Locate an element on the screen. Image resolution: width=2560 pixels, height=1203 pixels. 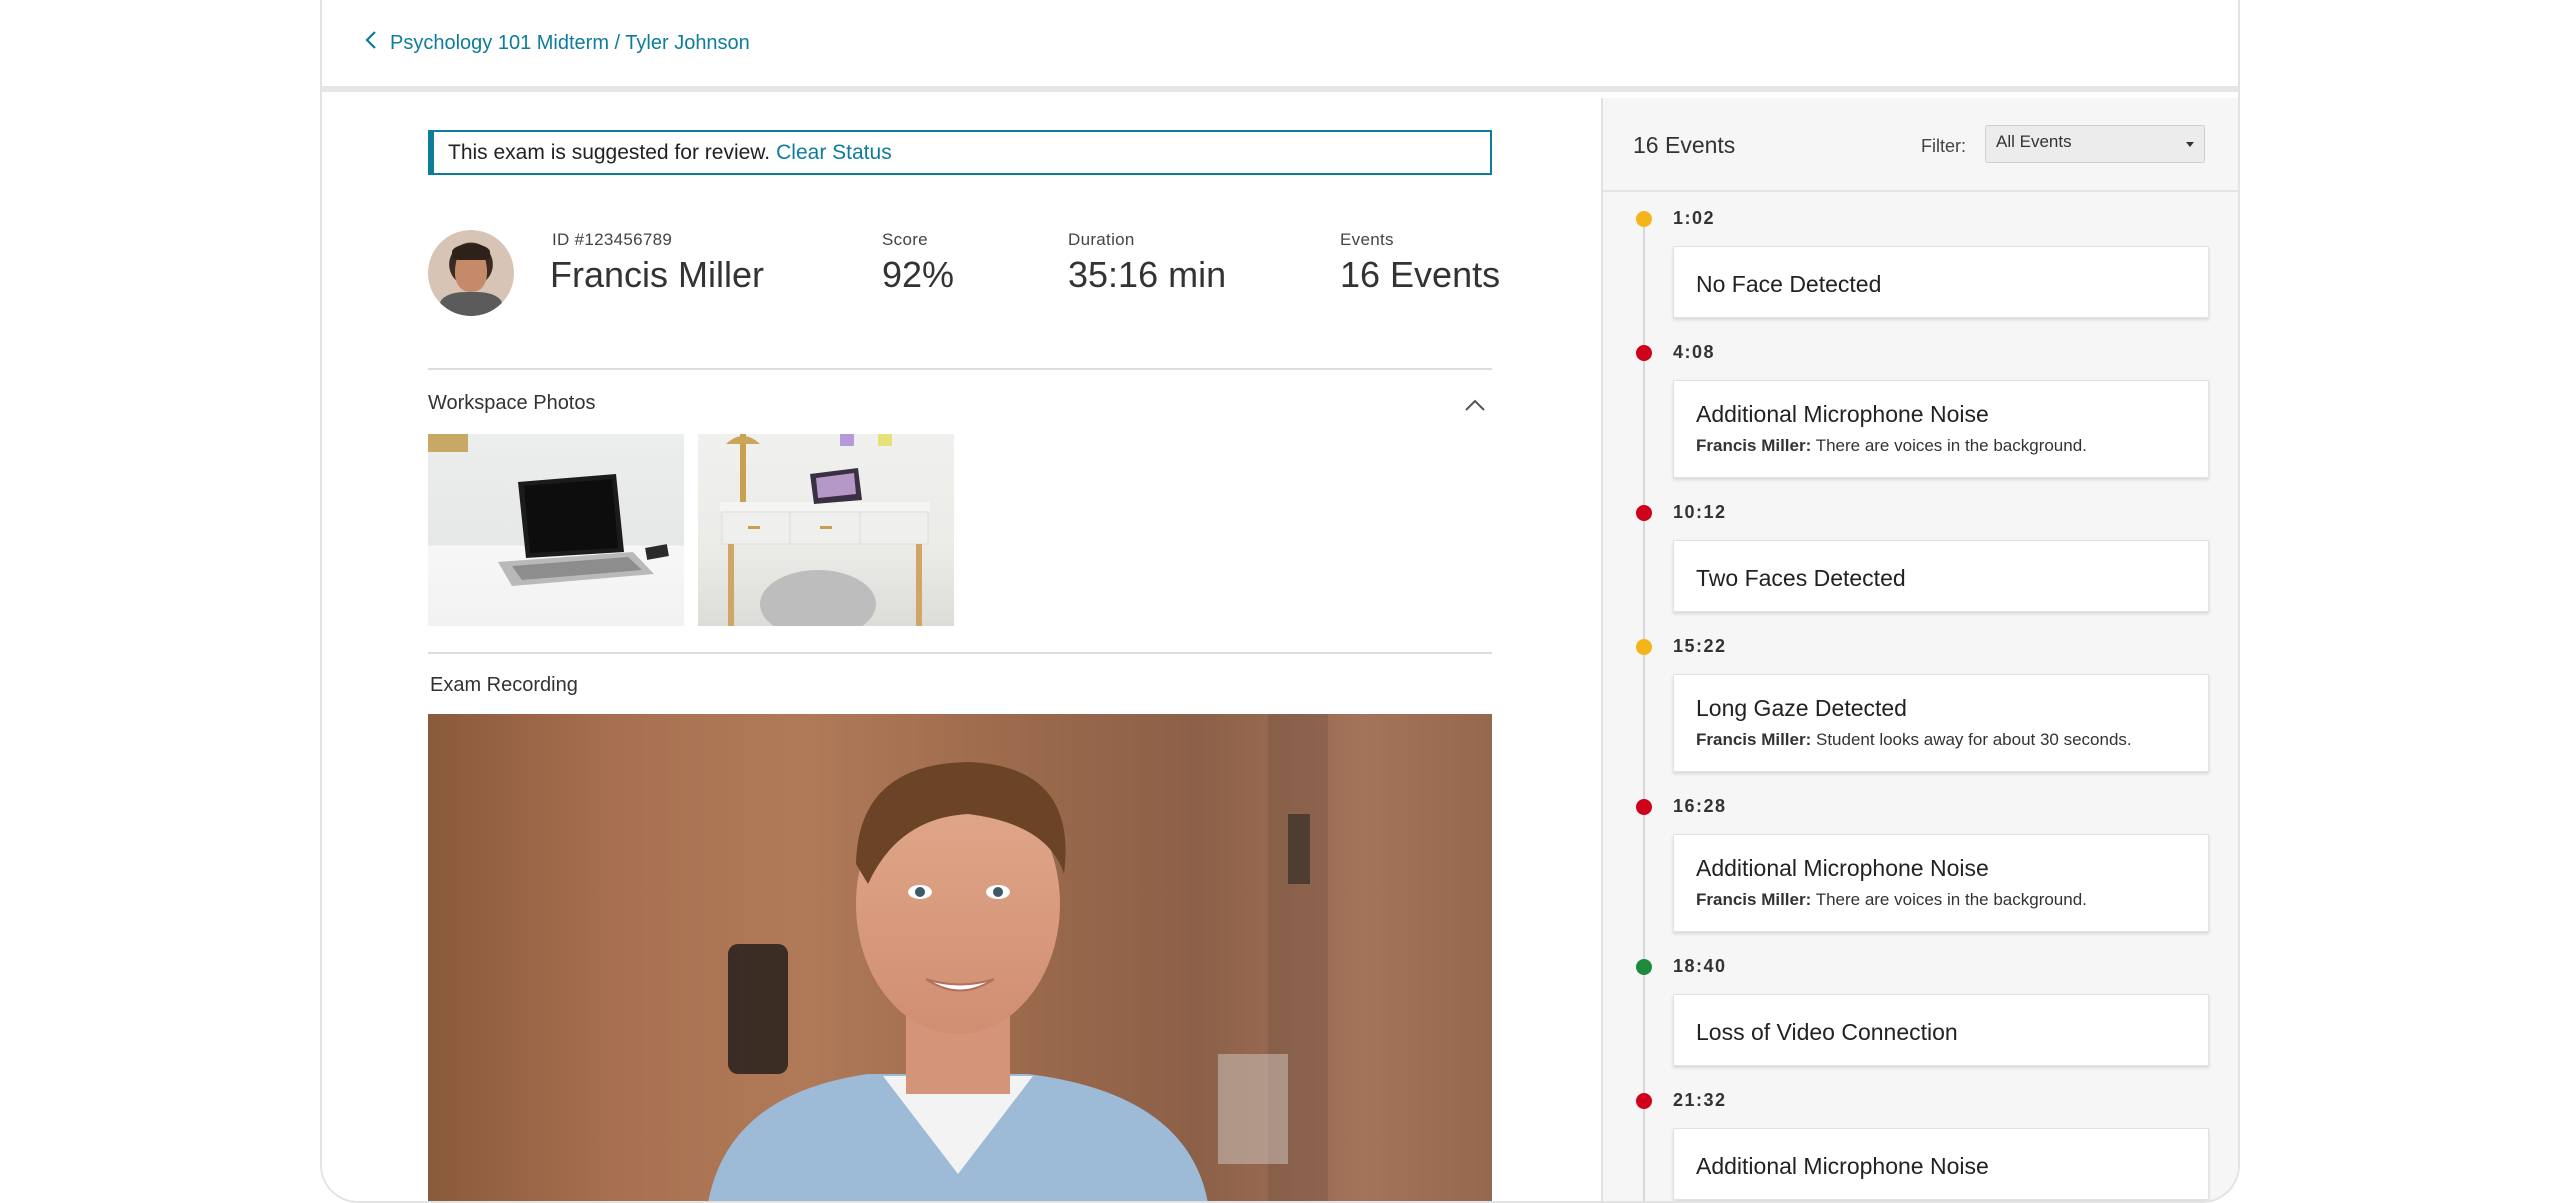
banner-text: This exam is suggested for review. is located at coordinates (609, 152).